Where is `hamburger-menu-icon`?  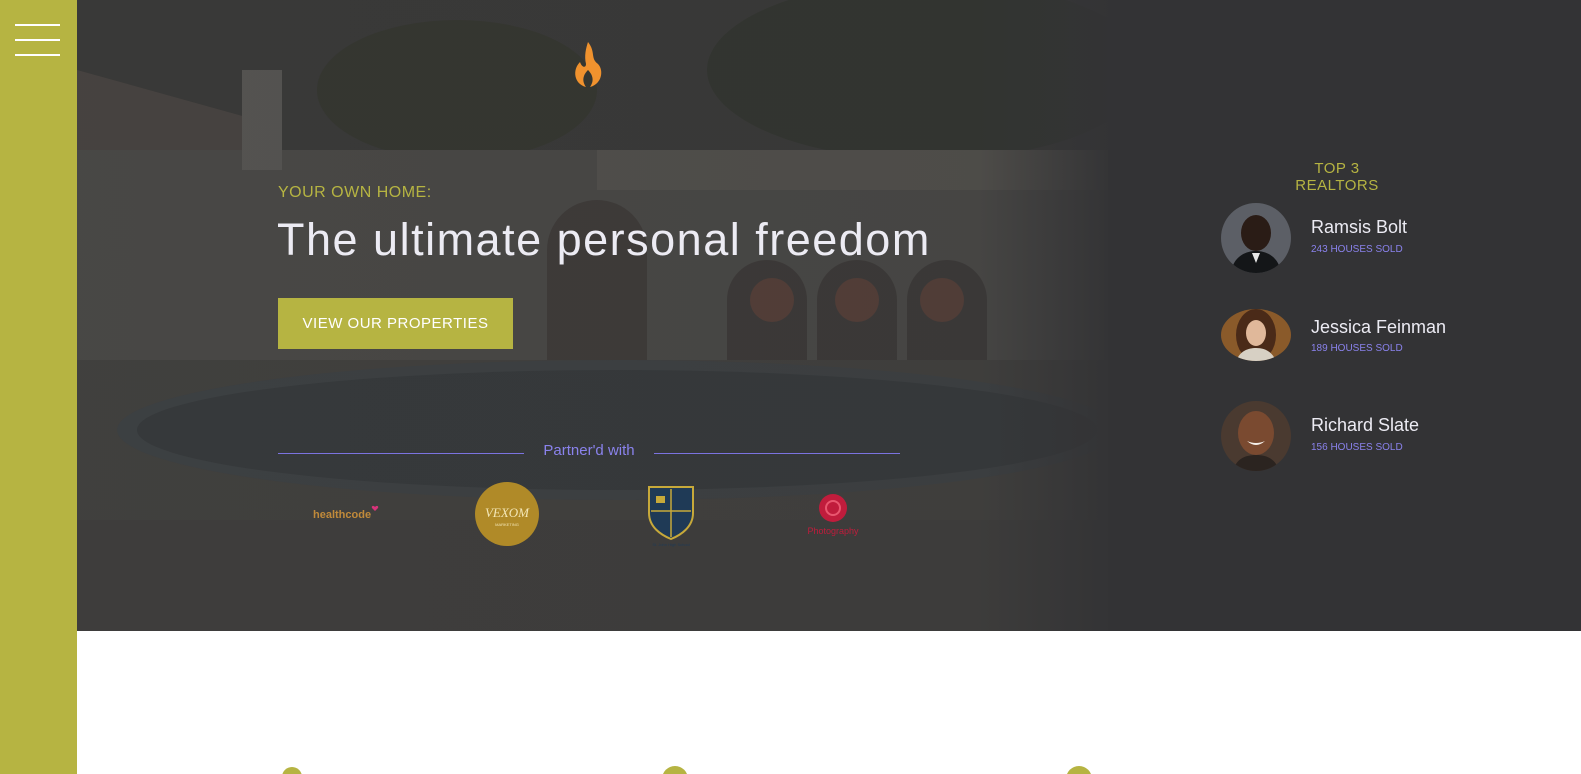
hamburger-menu-icon is located at coordinates (37, 41).